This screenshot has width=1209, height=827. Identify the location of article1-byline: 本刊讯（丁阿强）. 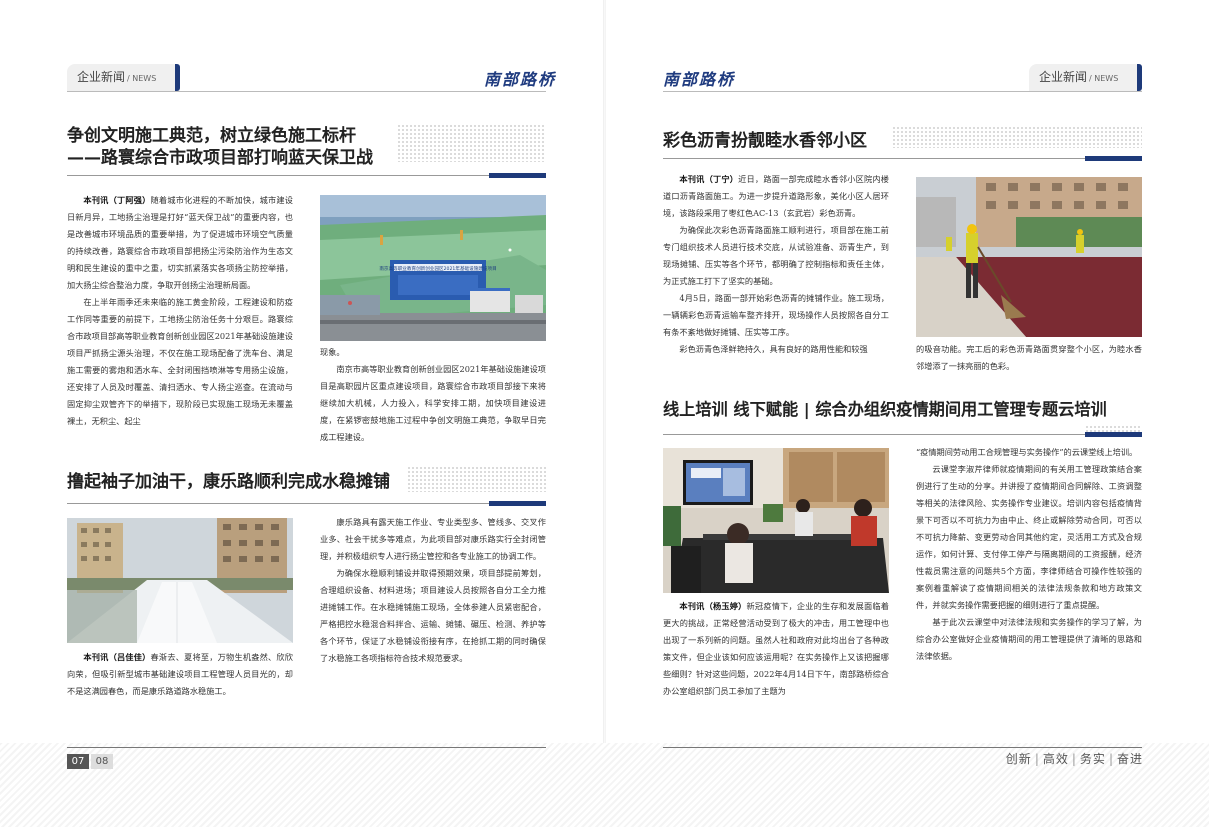
(117, 200).